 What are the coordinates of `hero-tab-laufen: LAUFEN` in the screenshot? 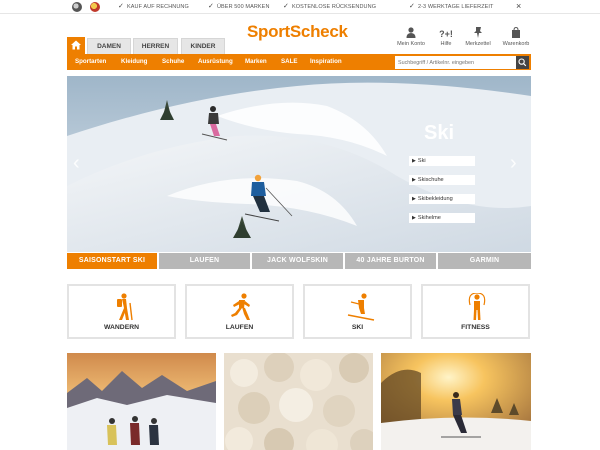 It's located at (204, 261).